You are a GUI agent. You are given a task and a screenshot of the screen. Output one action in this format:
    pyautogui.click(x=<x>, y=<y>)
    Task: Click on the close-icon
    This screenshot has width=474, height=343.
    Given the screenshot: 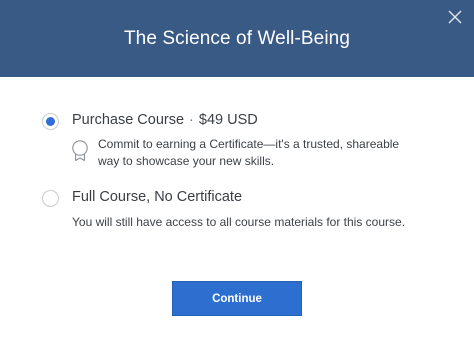 What is the action you would take?
    pyautogui.click(x=455, y=17)
    